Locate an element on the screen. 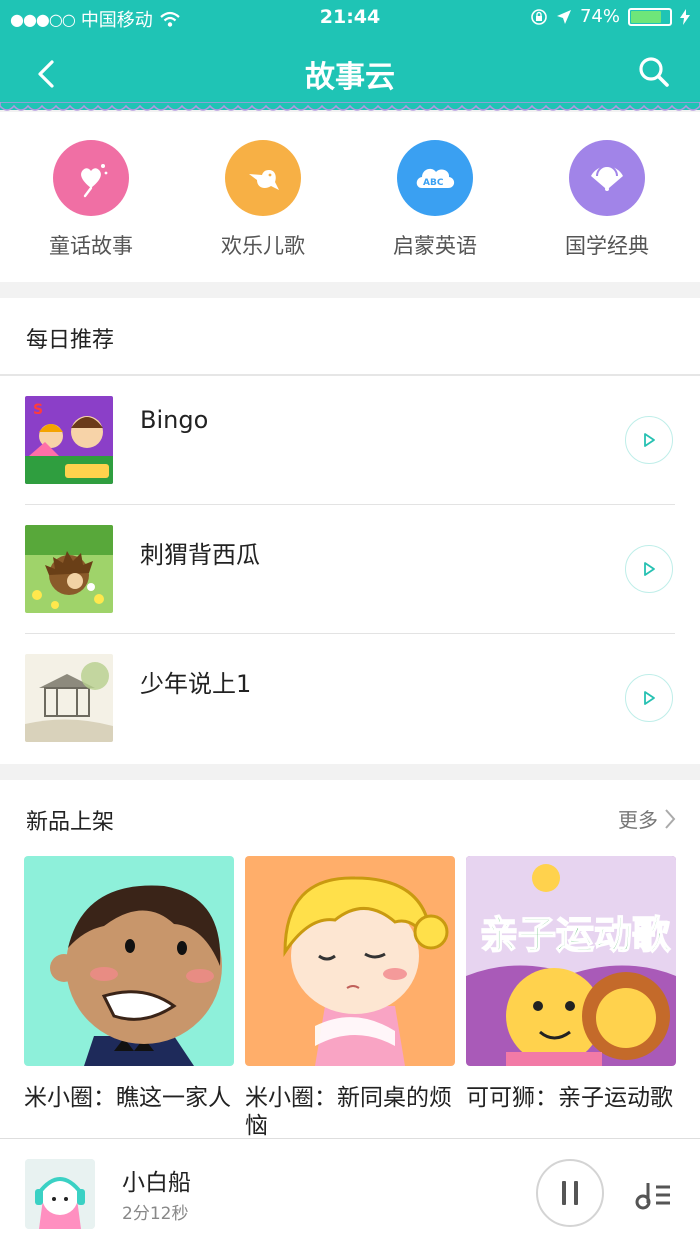 The image size is (700, 1244). item-title: 刺猬背西瓜 is located at coordinates (200, 555).